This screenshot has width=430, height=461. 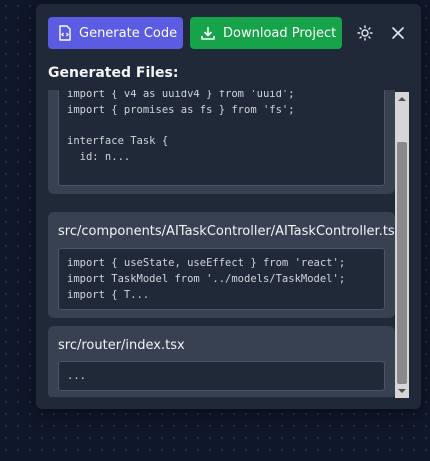 I want to click on scroll-up-arrow-icon, so click(x=402, y=99).